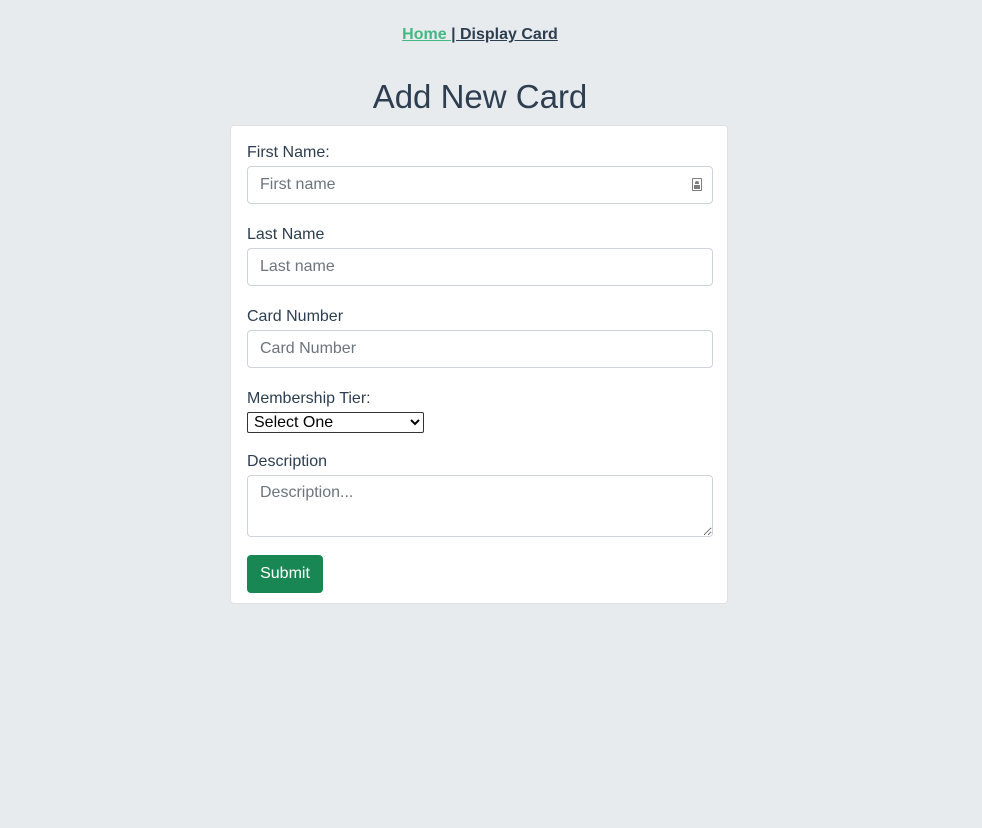 The width and height of the screenshot is (982, 828). I want to click on first-name-group: First Name:, so click(480, 173).